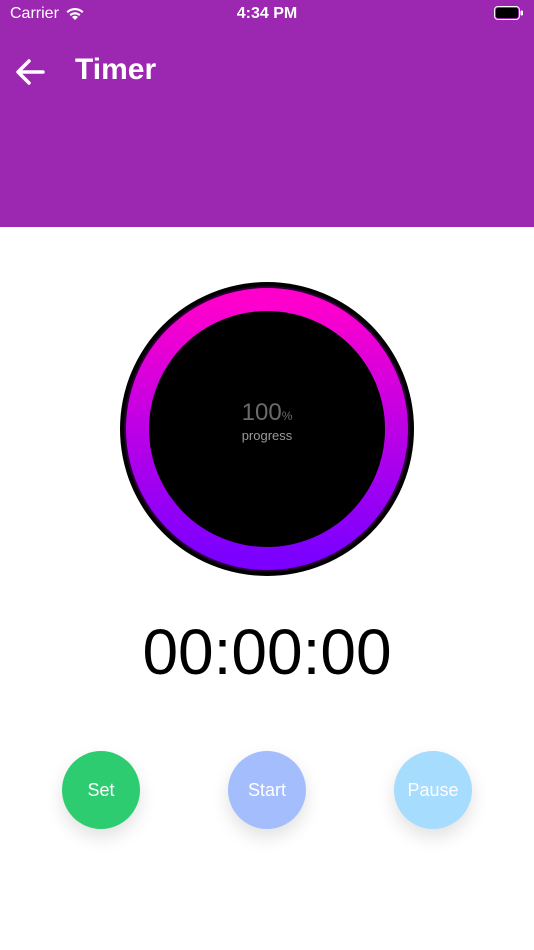  Describe the element at coordinates (508, 13) in the screenshot. I see `battery-icon` at that location.